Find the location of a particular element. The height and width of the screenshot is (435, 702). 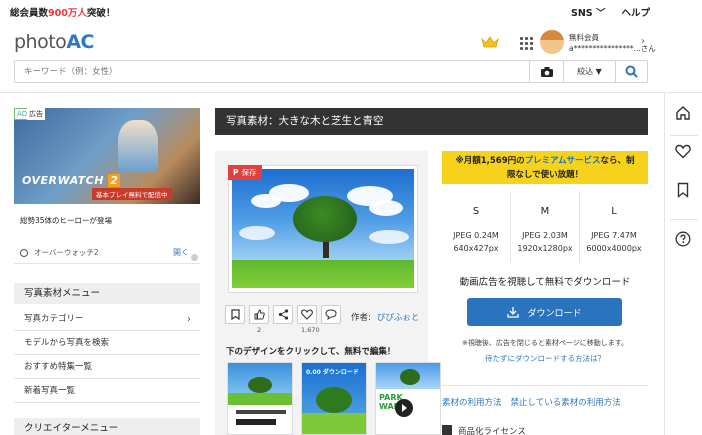

premium-promo: ※月額1,569円のプレミアムサービスなら、制 限なしで使い放題！ is located at coordinates (545, 167).